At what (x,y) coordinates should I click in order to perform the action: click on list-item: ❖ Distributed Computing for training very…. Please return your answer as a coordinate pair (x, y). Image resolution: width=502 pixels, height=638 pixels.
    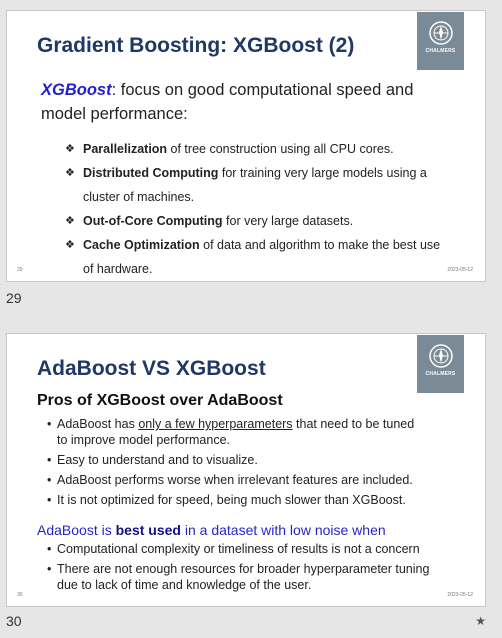
    Looking at the image, I should click on (255, 185).